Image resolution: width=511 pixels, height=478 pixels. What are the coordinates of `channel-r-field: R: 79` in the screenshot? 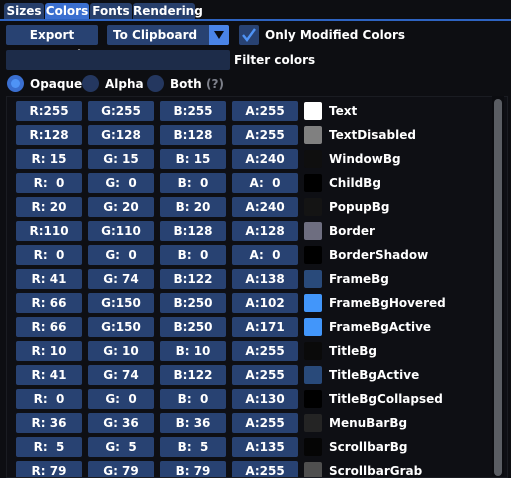 It's located at (49, 469).